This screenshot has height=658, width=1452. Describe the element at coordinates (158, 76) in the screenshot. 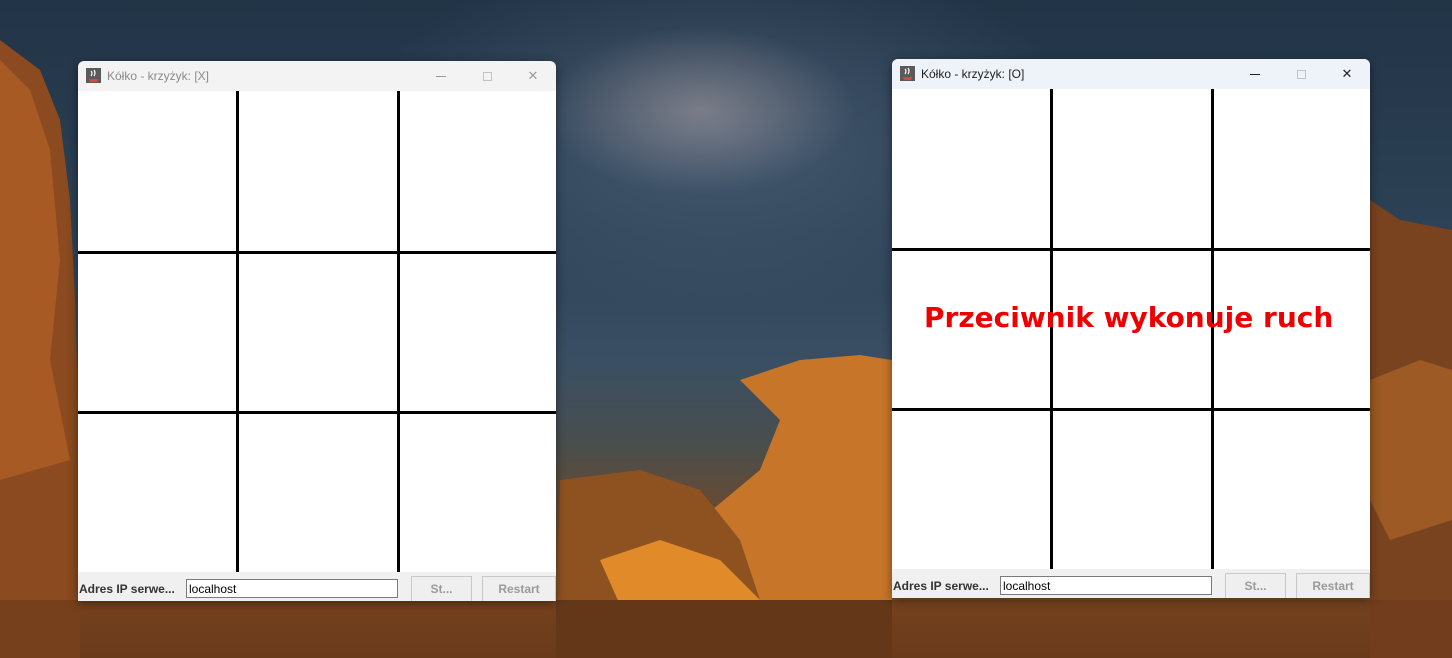

I see `window-title: Kółko - krzyżyk: [X]` at that location.